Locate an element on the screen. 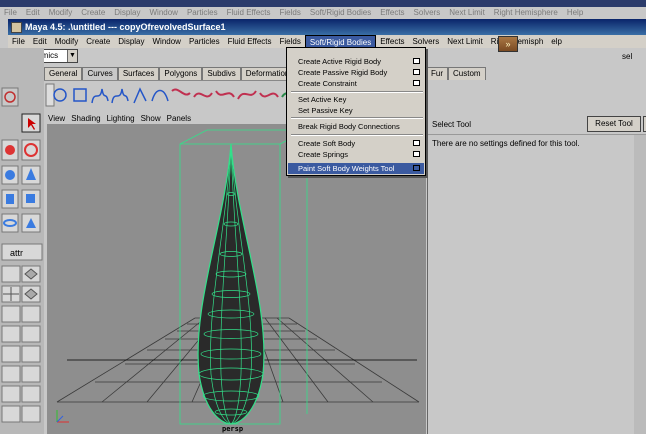  menu-edit: Edit is located at coordinates (40, 41).